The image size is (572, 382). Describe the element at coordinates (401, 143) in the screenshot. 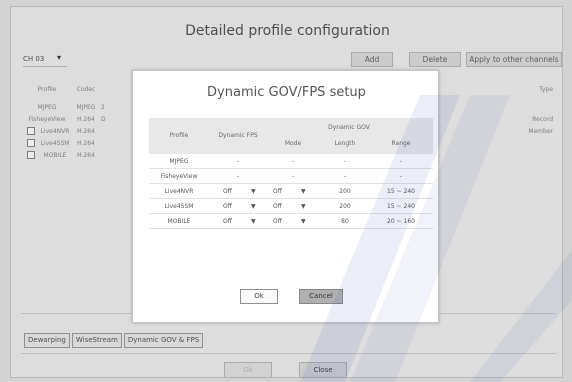

I see `header-range: Range` at that location.